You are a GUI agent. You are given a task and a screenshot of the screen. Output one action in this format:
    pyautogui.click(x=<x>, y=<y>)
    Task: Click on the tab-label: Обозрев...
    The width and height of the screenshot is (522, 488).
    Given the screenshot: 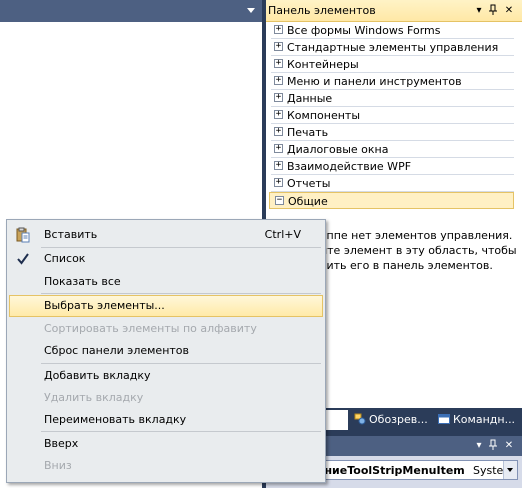 What is the action you would take?
    pyautogui.click(x=398, y=419)
    